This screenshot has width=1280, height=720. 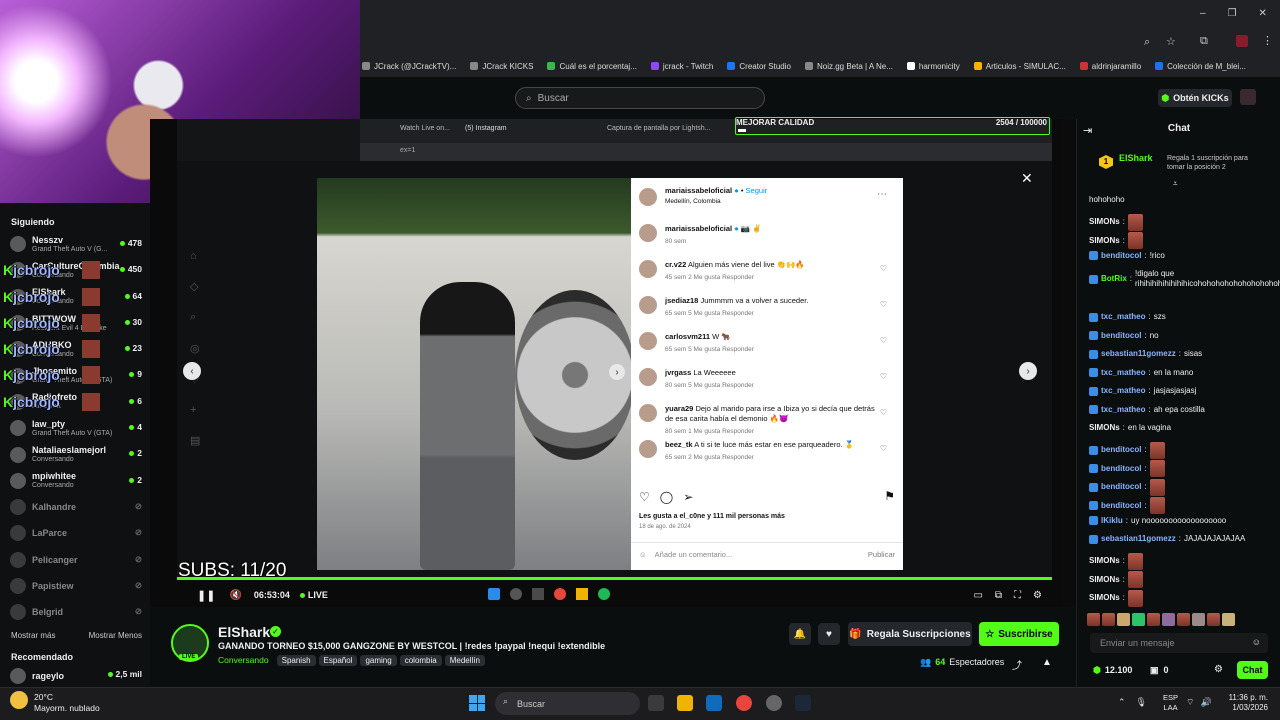 I want to click on sidebar-channel: Nesszv Grand Theft Auto V (G... 478, so click(x=75, y=244).